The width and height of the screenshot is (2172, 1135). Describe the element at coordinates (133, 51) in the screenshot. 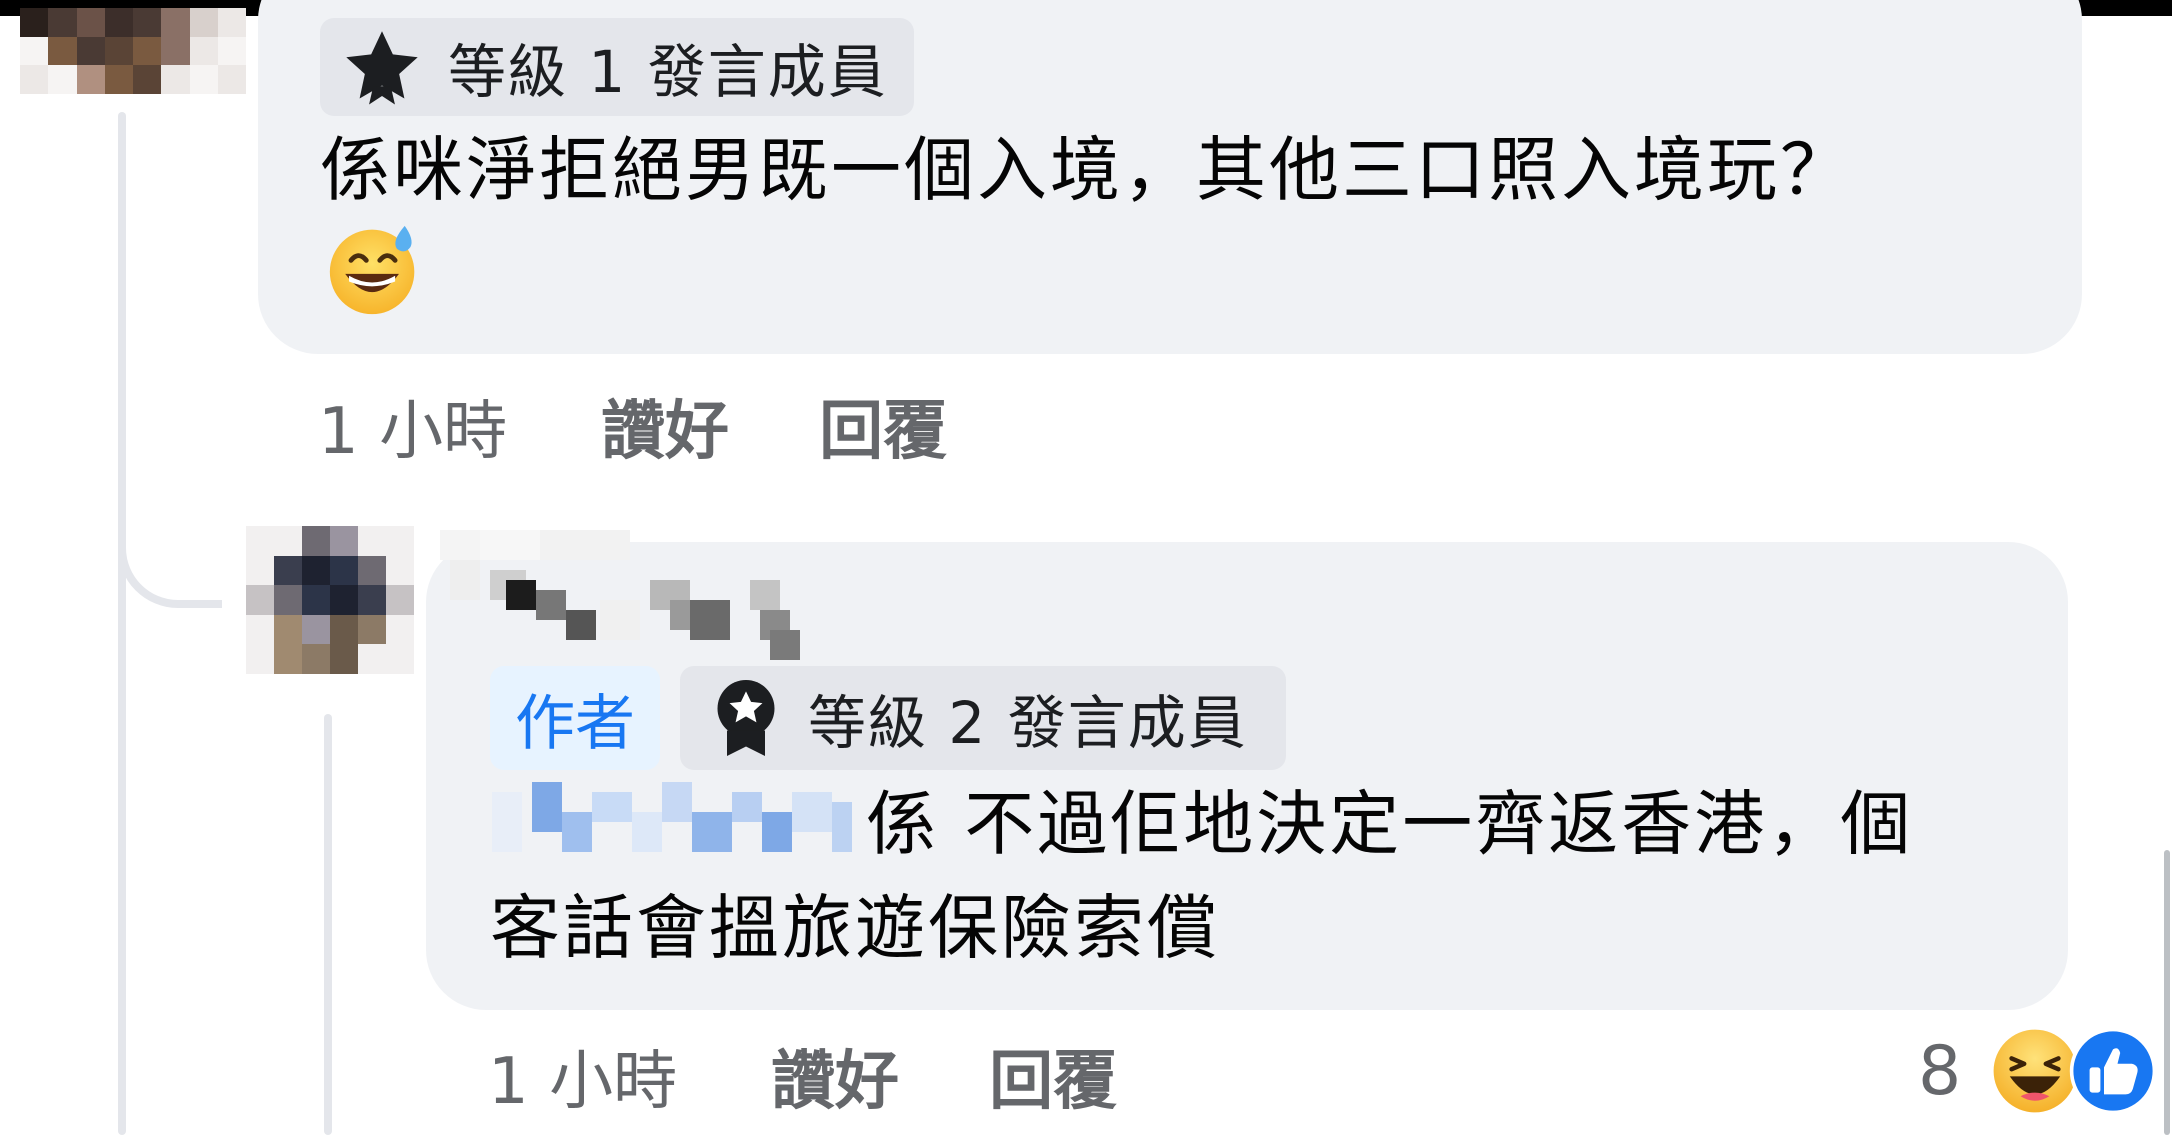

I see `commenter-avatar-pixelated` at that location.